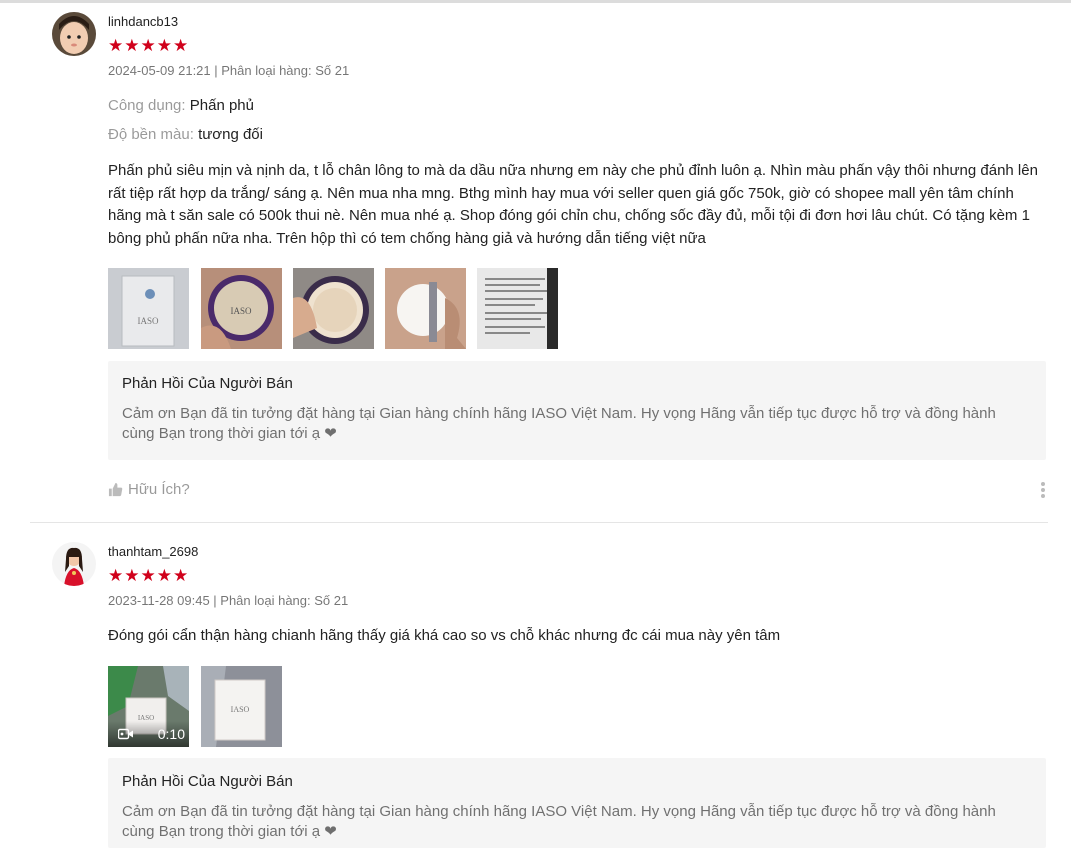  I want to click on helpful-button: Hữu Ích?, so click(149, 489).